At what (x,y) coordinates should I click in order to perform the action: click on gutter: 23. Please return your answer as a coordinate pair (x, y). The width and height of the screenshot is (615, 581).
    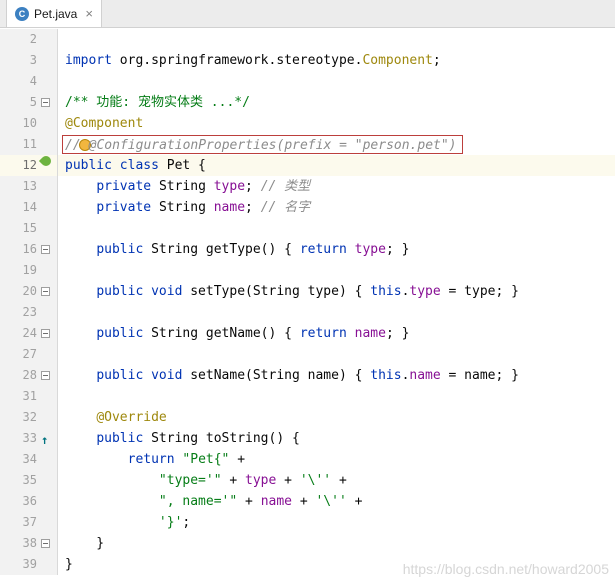
    Looking at the image, I should click on (29, 312).